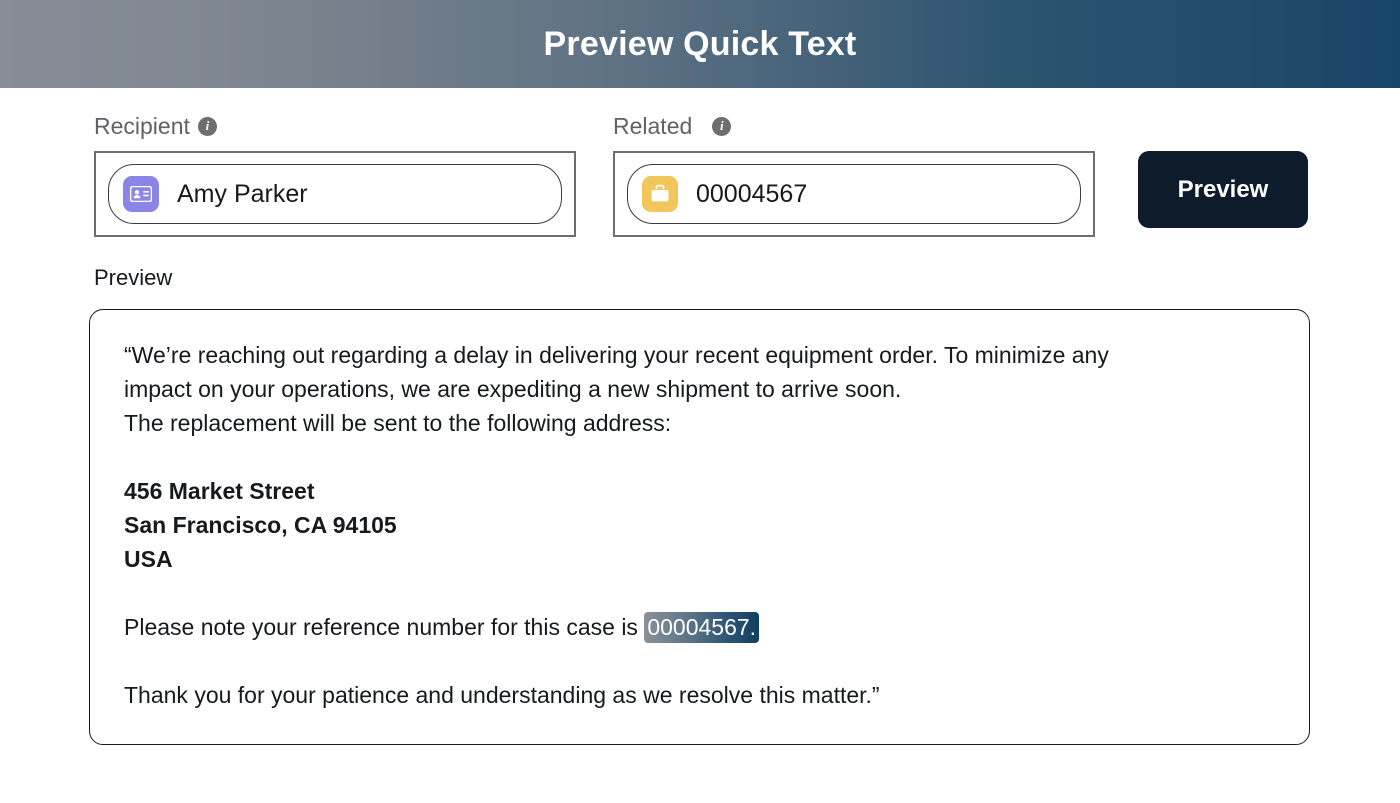  I want to click on related-value: 00004567, so click(752, 193).